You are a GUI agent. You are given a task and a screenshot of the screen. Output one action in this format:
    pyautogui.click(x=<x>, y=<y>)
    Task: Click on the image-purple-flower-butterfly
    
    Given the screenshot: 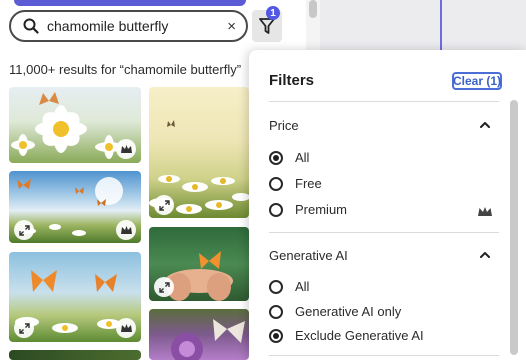 What is the action you would take?
    pyautogui.click(x=199, y=334)
    